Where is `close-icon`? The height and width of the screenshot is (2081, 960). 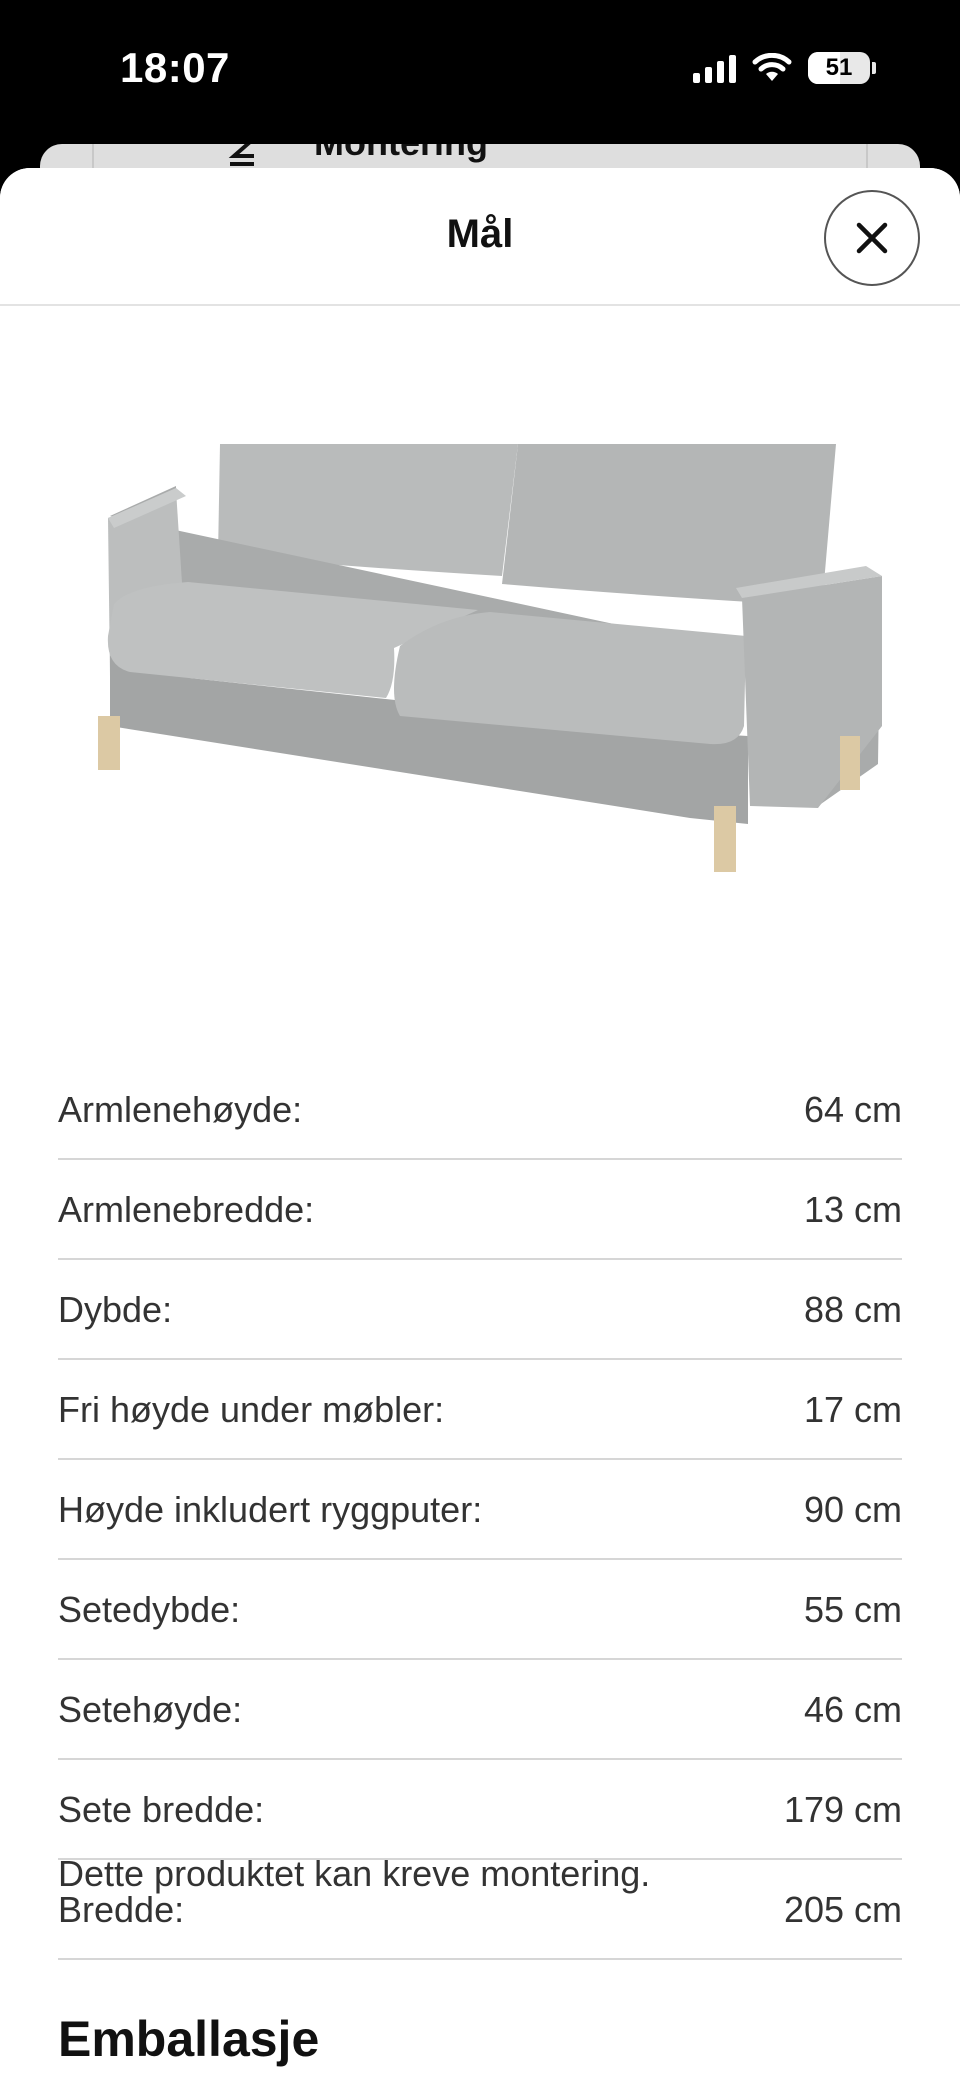 close-icon is located at coordinates (872, 238).